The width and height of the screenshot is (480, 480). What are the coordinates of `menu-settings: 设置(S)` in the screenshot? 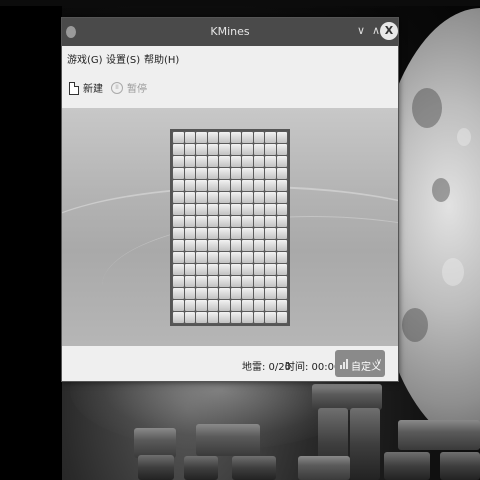 It's located at (123, 58).